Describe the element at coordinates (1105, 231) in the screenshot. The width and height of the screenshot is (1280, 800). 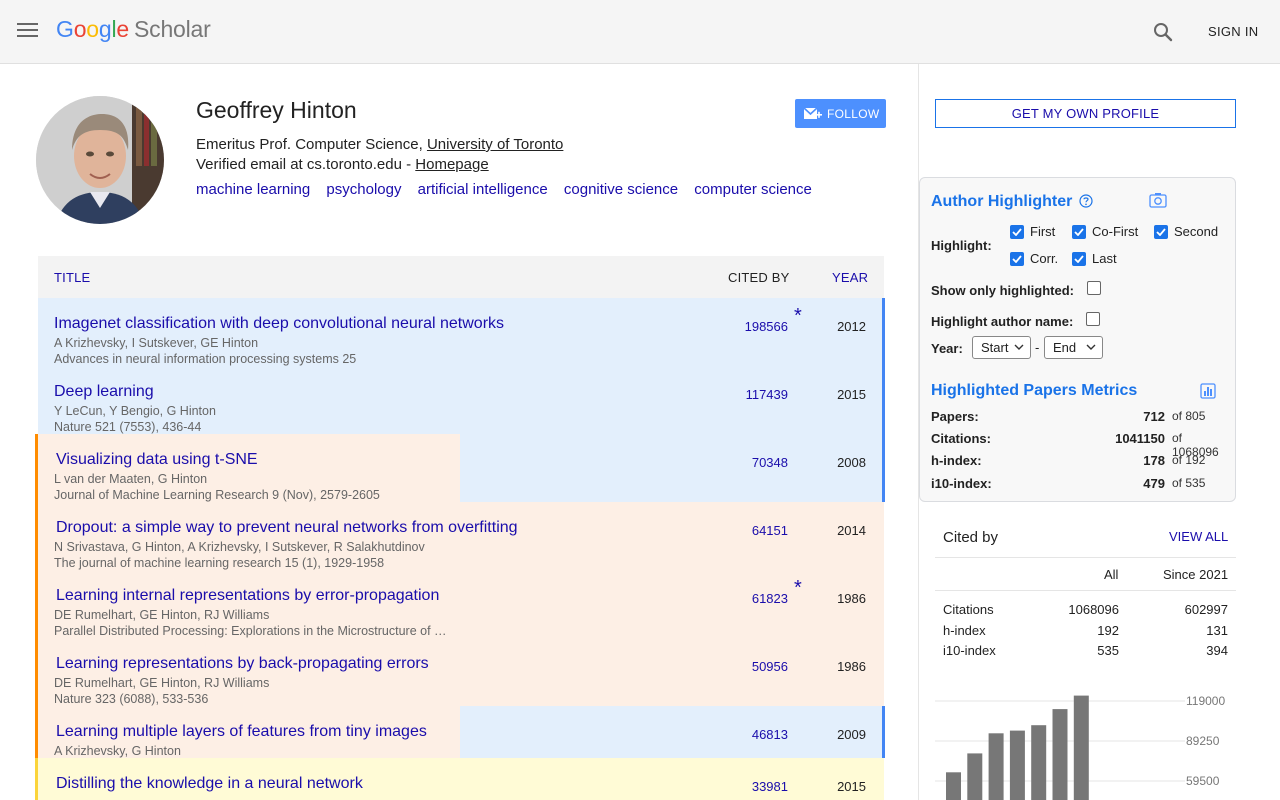
I see `checkbox-co-first: Co-First` at that location.